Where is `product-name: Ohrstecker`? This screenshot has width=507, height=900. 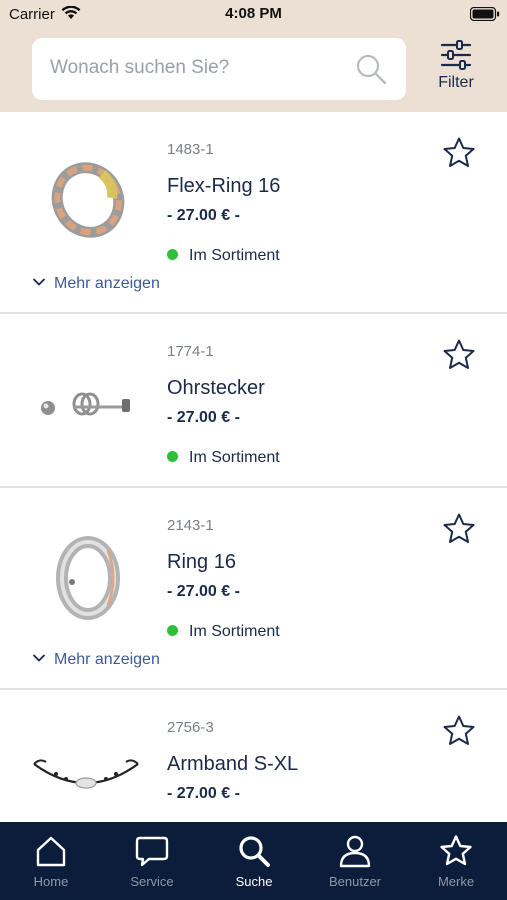
product-name: Ohrstecker is located at coordinates (216, 388).